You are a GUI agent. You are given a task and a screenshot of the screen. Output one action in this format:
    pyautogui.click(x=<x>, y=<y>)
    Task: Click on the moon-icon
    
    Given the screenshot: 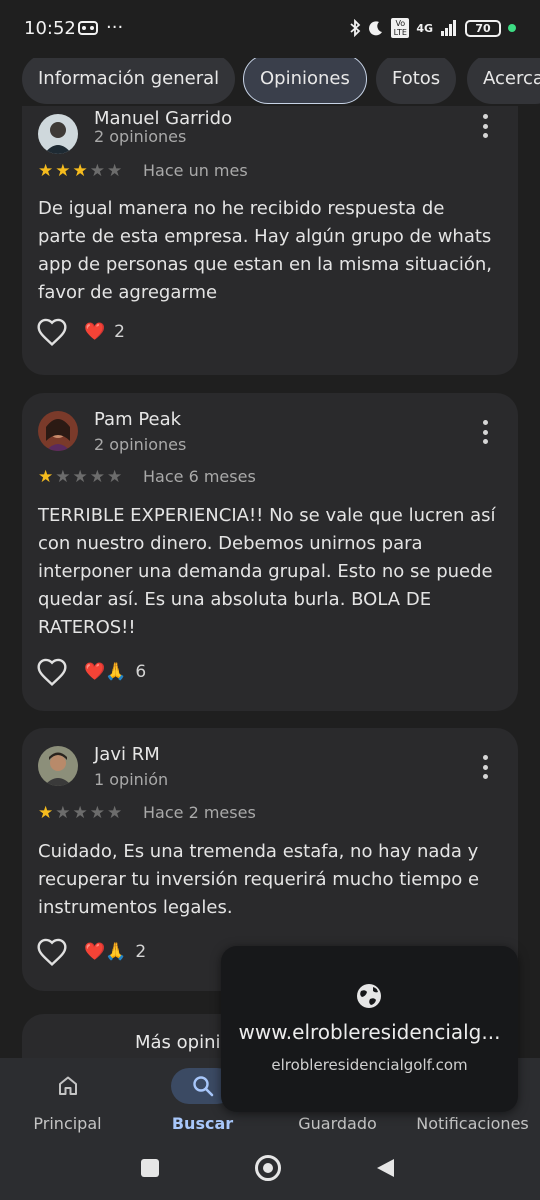 What is the action you would take?
    pyautogui.click(x=376, y=28)
    